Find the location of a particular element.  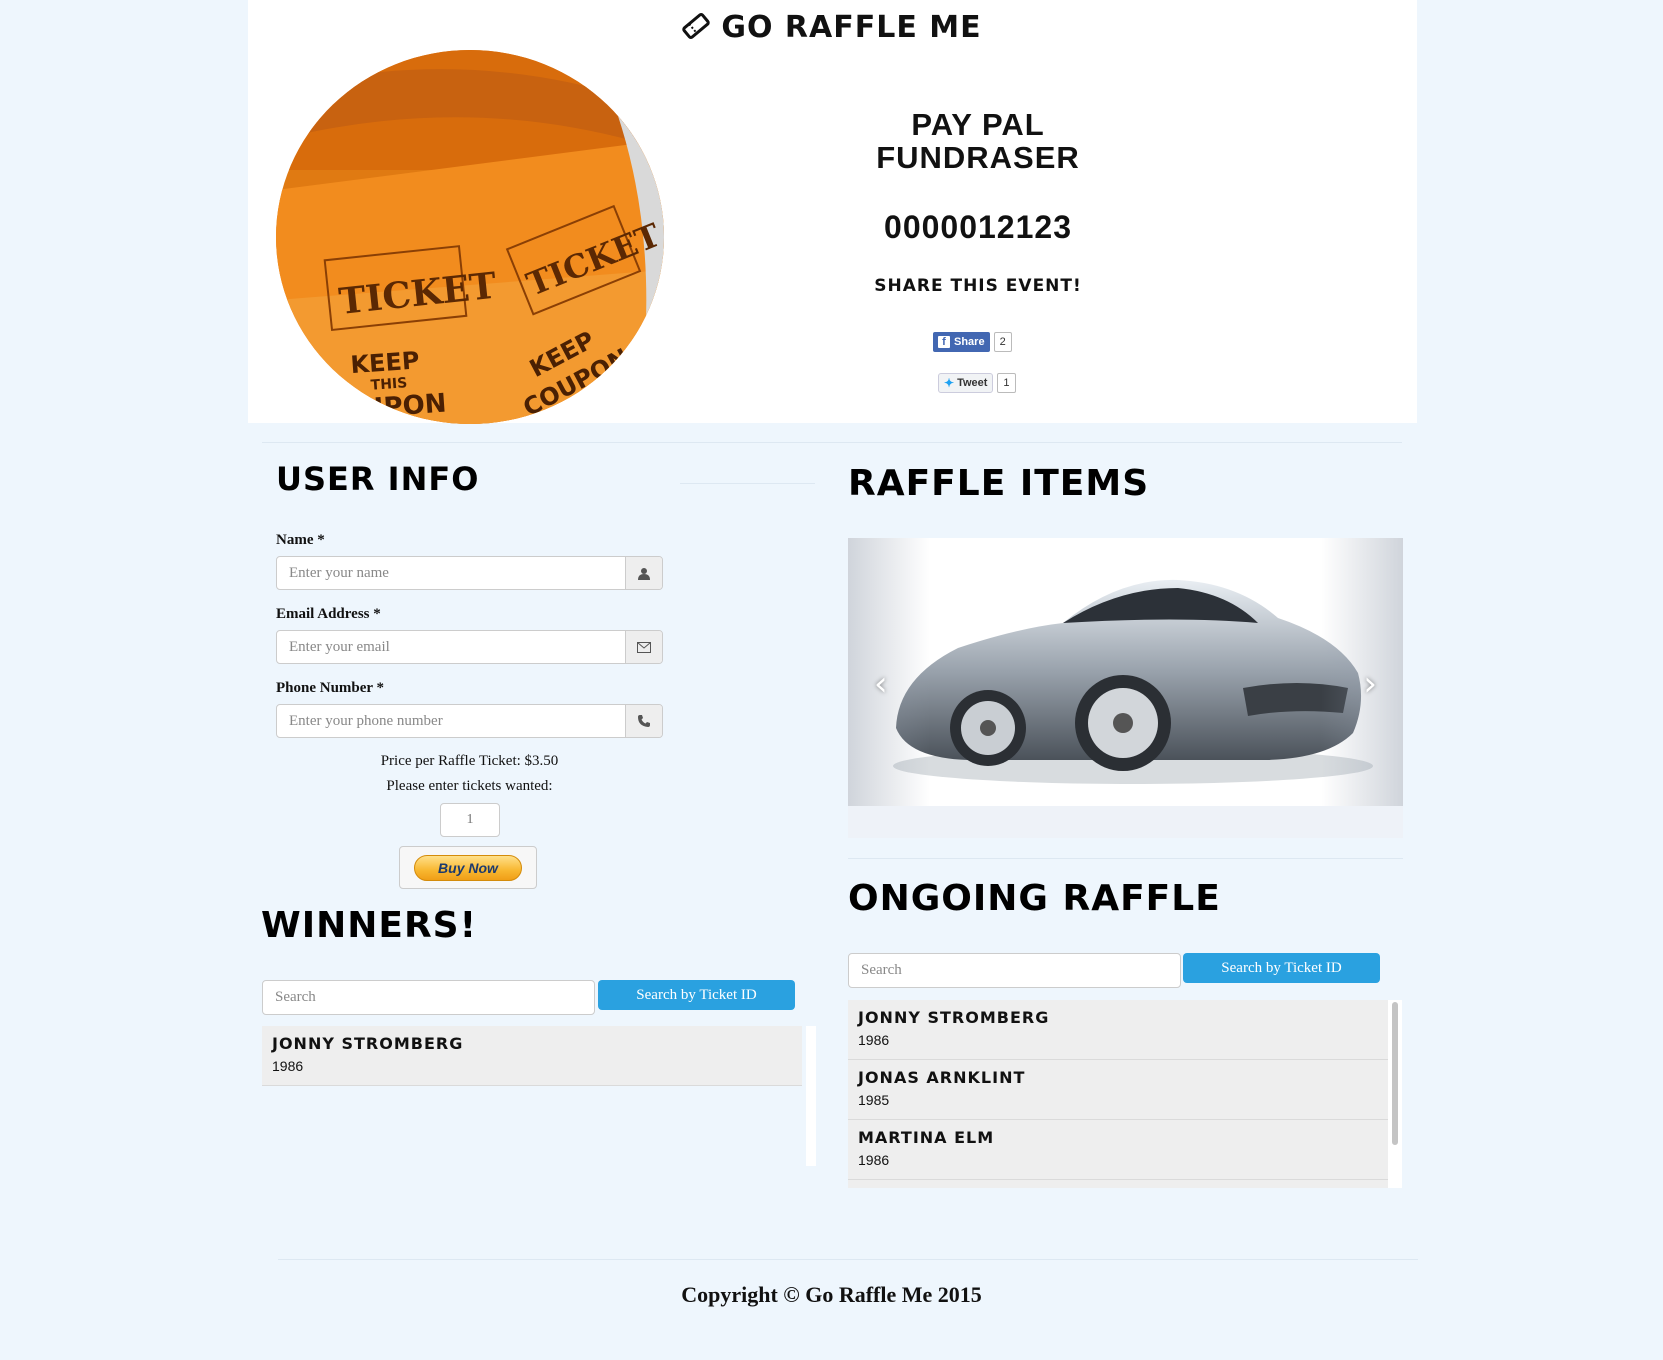

ongoing-search-input: Search is located at coordinates (1014, 970).